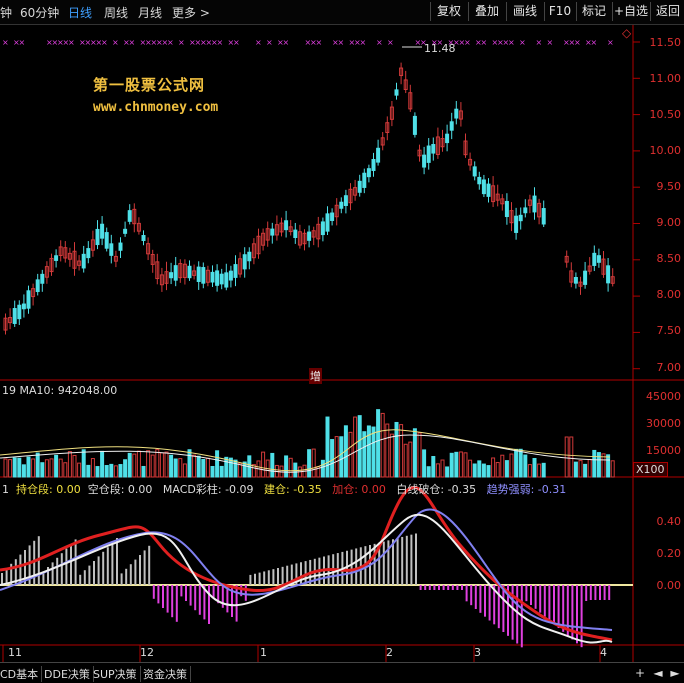  I want to click on price-tick: 10.50, so click(665, 114).